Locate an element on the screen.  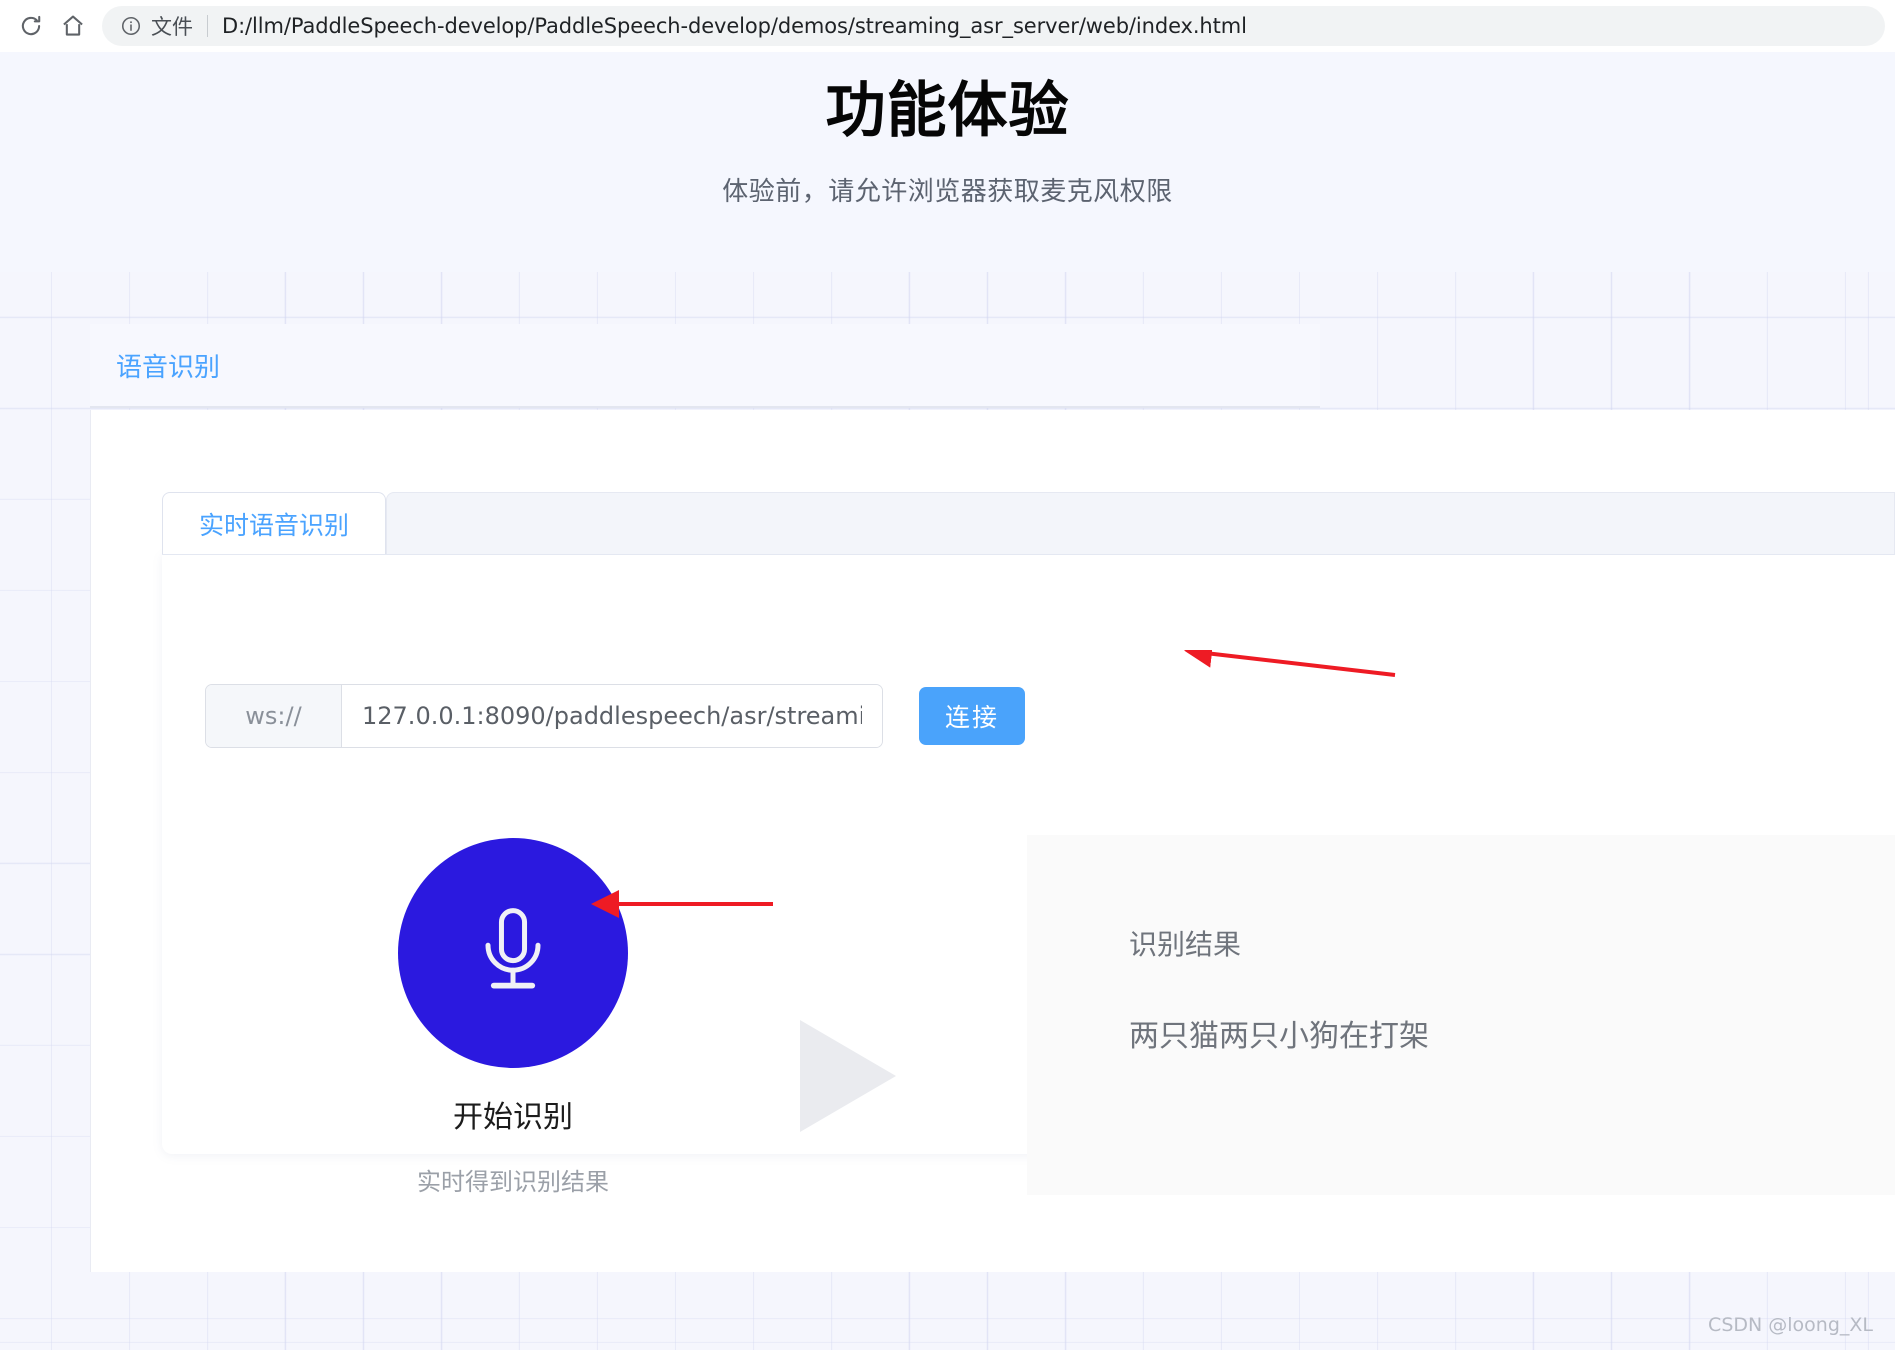
microphone-icon is located at coordinates (513, 953).